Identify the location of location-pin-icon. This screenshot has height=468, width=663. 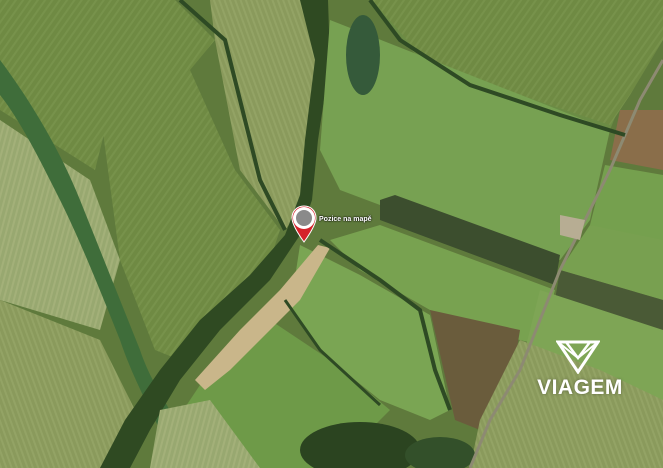
(304, 224).